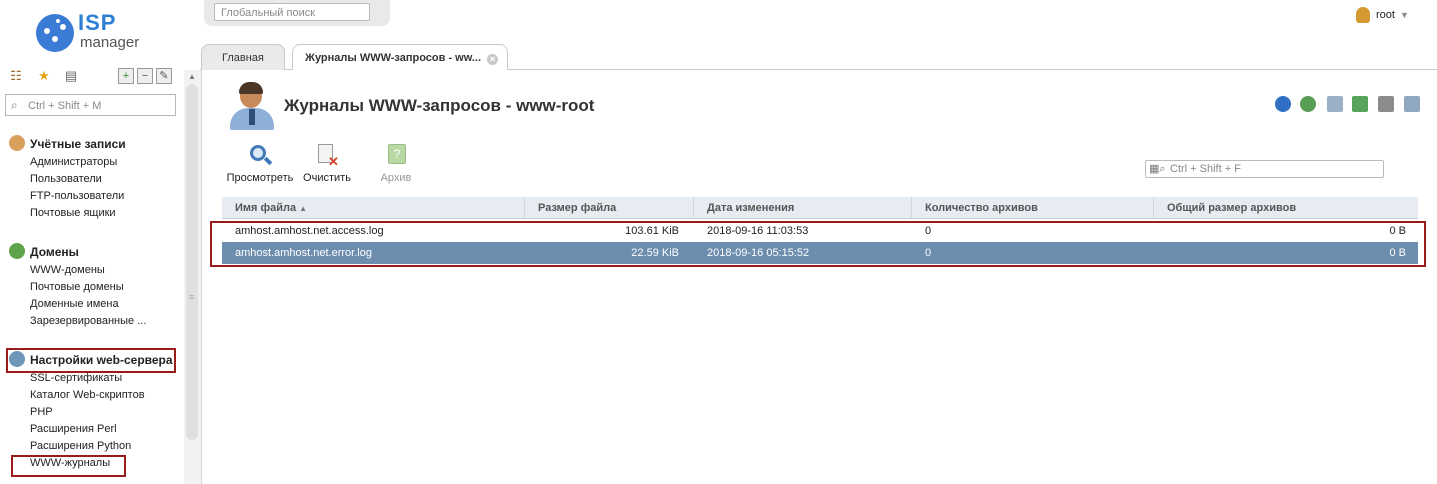 The height and width of the screenshot is (484, 1437). What do you see at coordinates (327, 178) in the screenshot?
I see `clear-button-label: Очистить` at bounding box center [327, 178].